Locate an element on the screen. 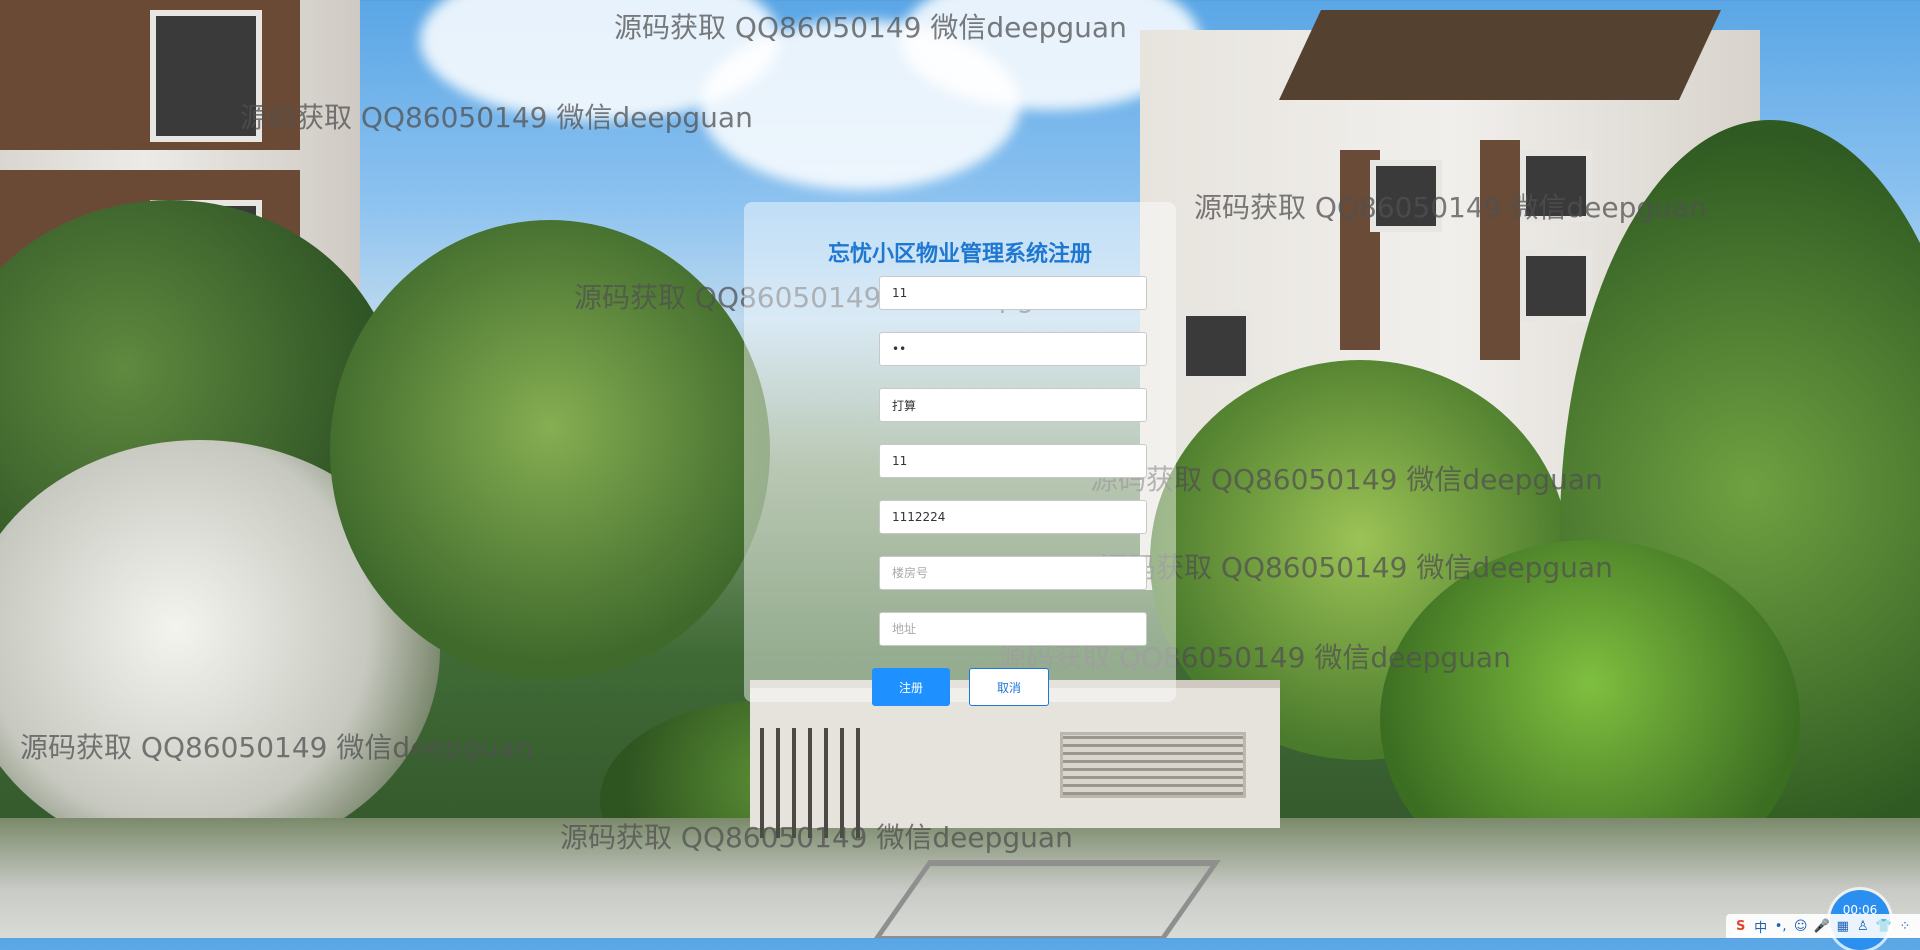  punctuation-toggle: •, is located at coordinates (1781, 926).